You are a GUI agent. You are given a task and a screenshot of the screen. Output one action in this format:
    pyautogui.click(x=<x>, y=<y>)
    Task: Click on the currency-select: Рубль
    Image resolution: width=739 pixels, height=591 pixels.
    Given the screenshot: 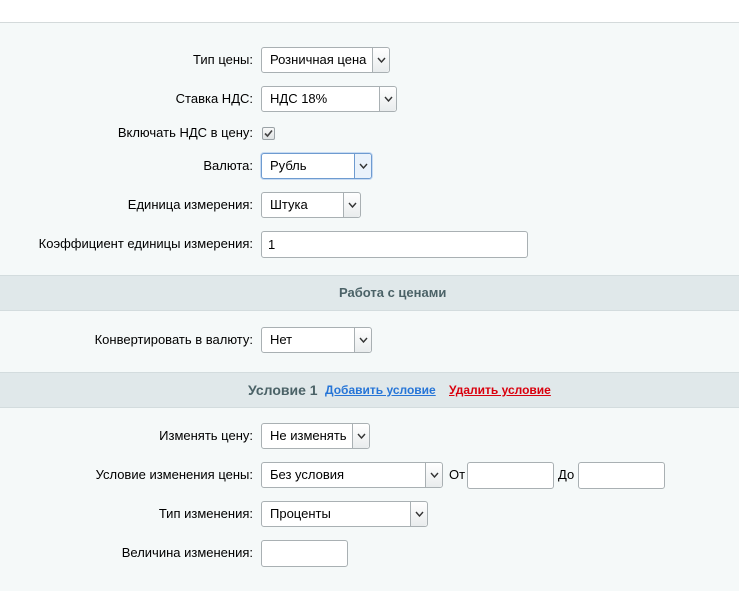 What is the action you would take?
    pyautogui.click(x=316, y=166)
    